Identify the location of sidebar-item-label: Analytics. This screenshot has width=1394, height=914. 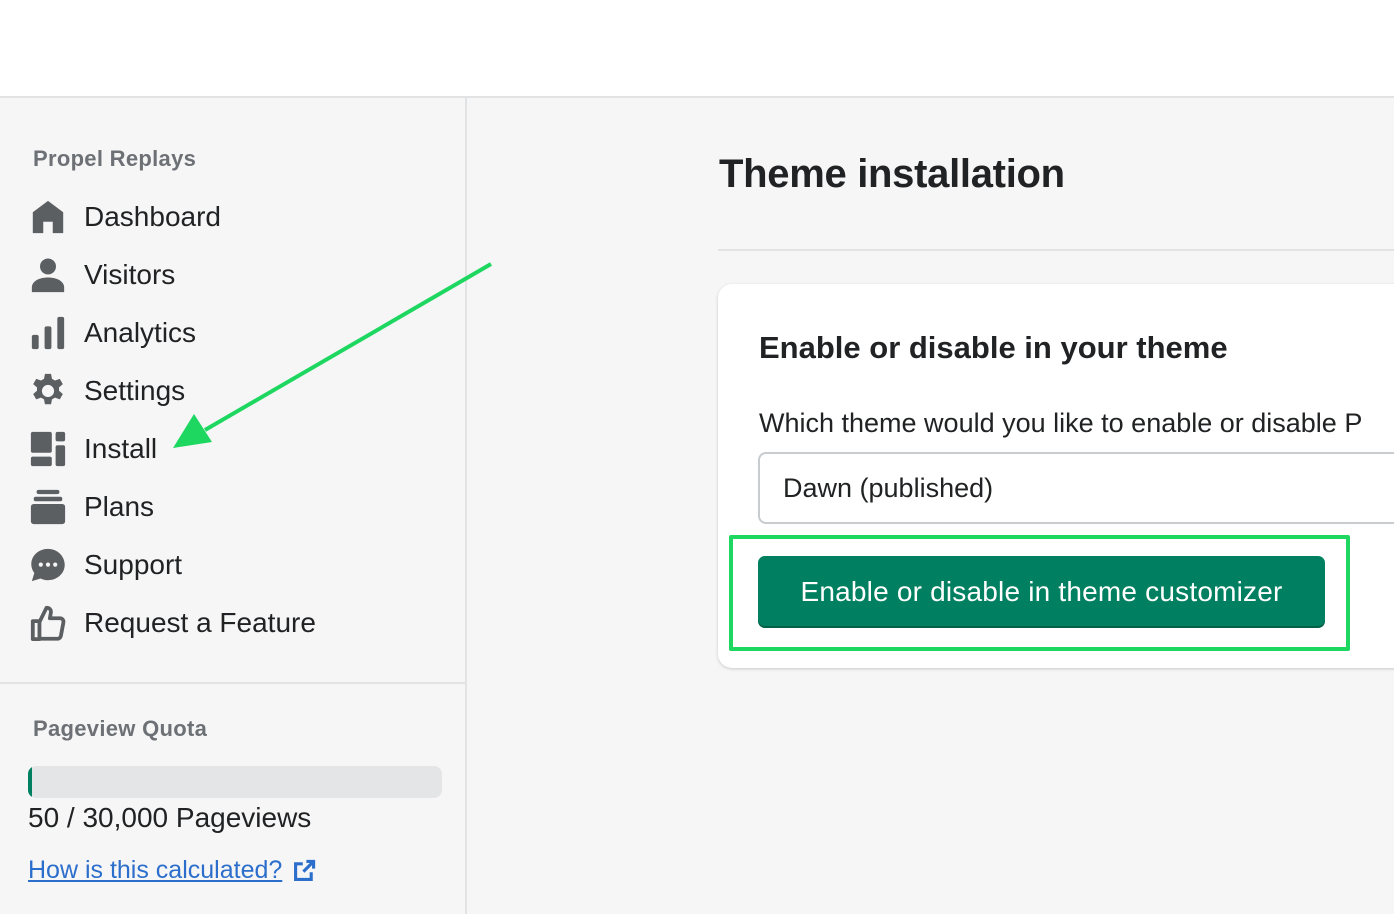
(140, 332).